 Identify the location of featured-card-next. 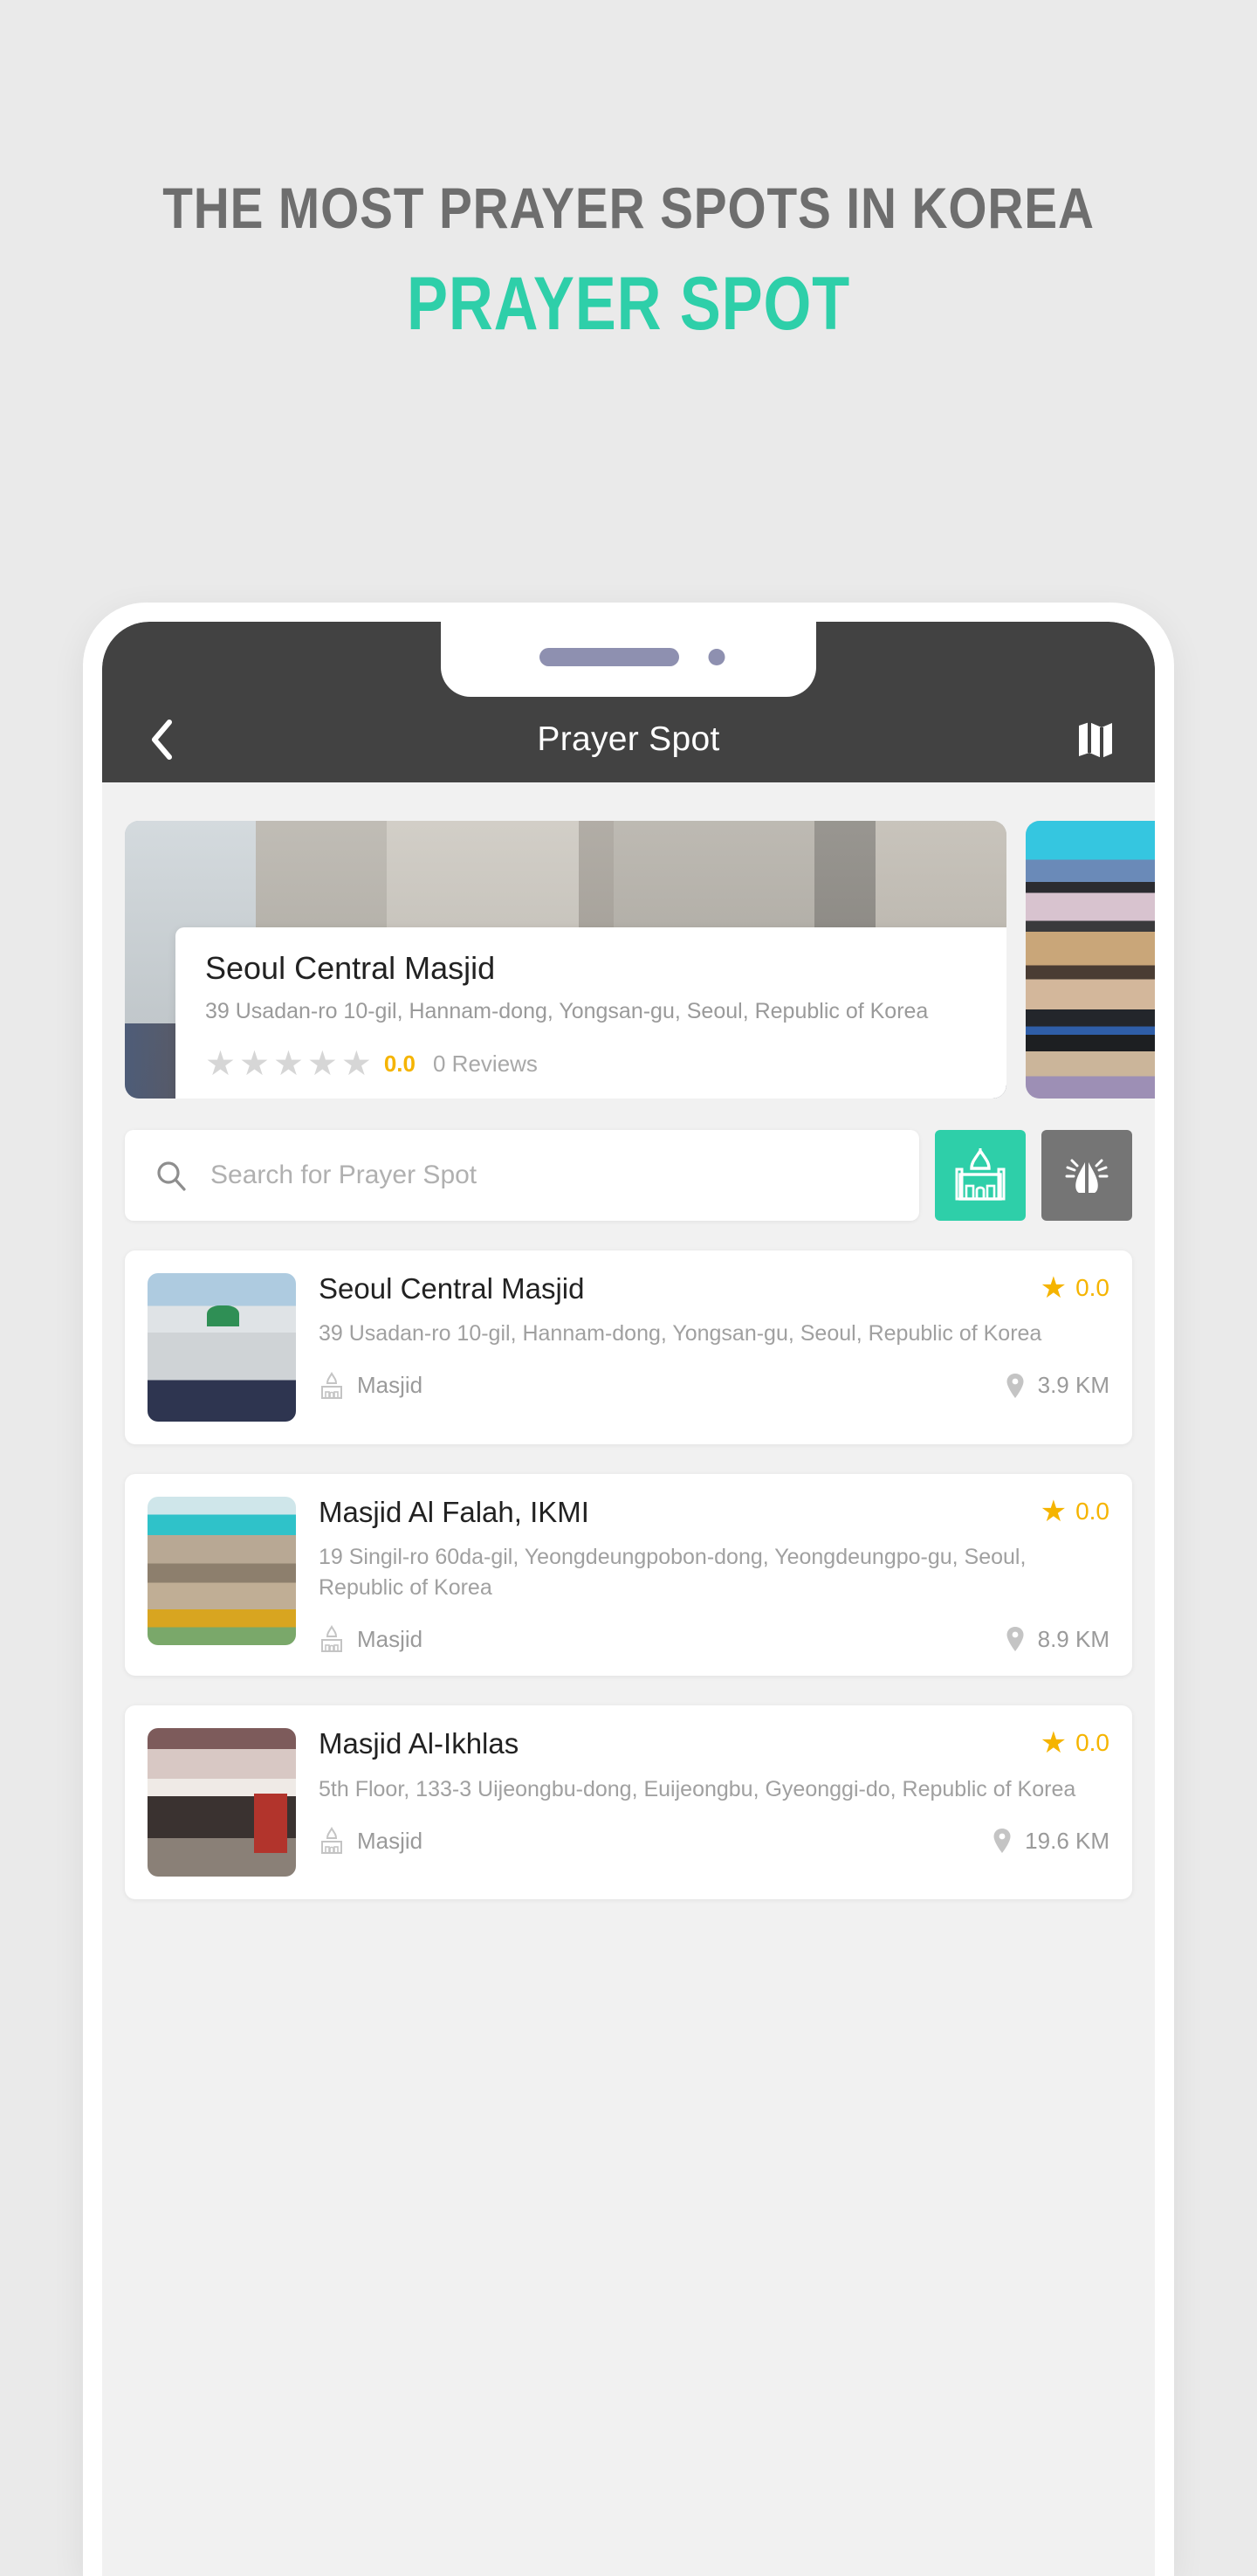
(1090, 960).